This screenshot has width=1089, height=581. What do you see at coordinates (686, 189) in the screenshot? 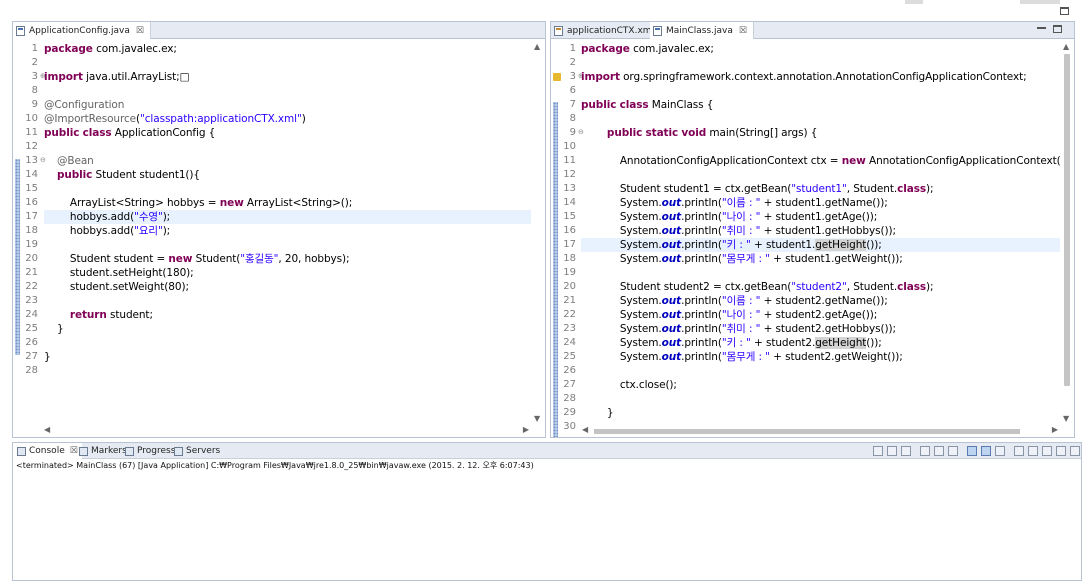
I see `code-token: Student student1 = ctx.getBean(` at bounding box center [686, 189].